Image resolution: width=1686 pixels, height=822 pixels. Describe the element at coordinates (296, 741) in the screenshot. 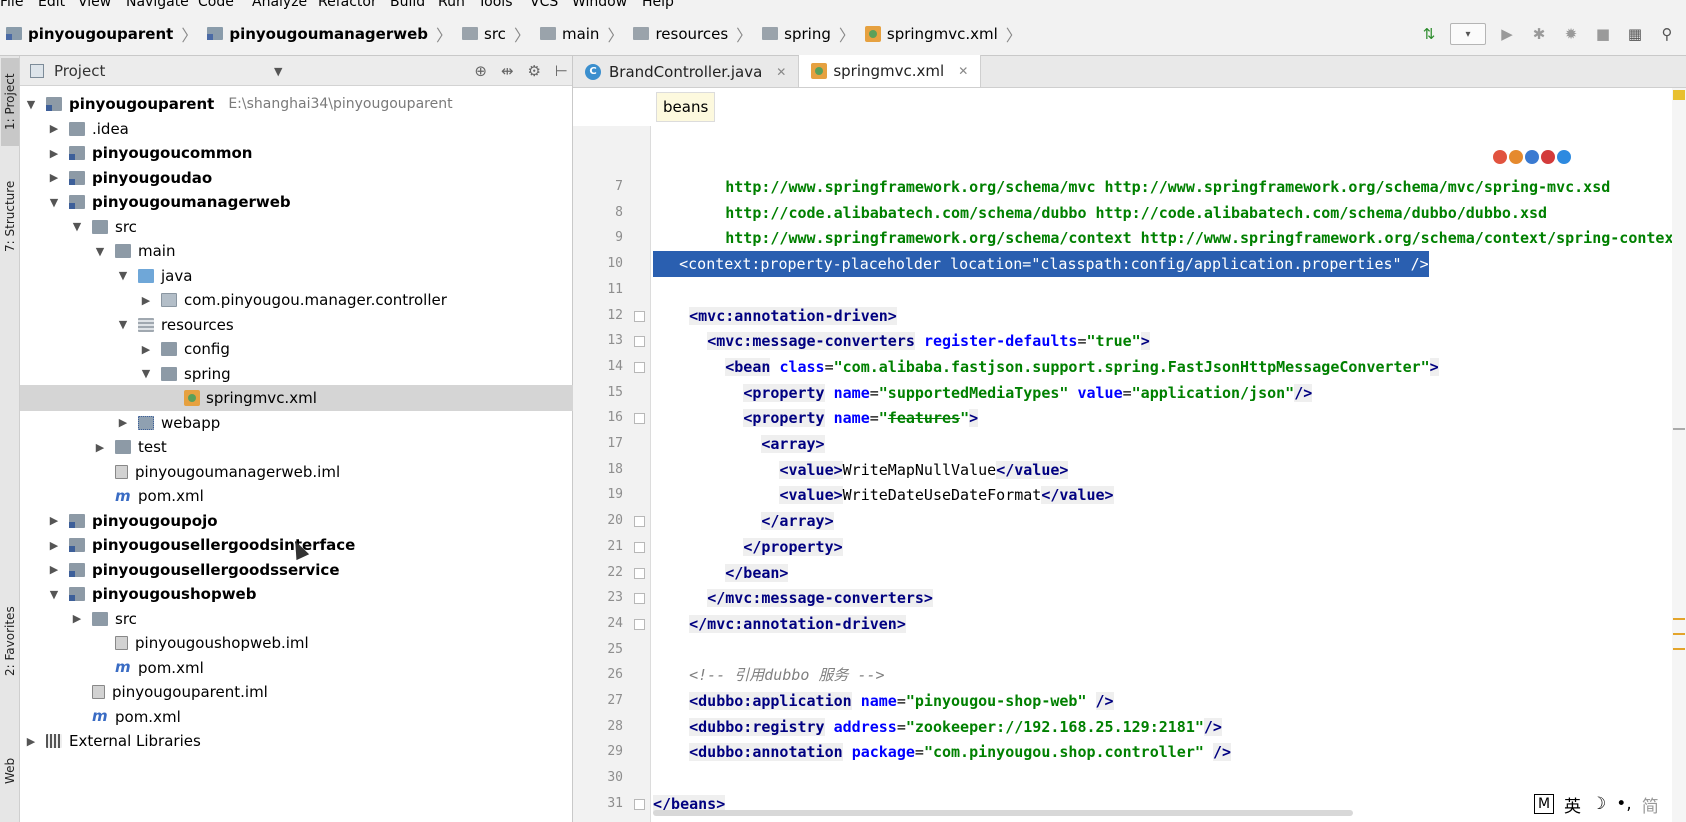

I see `tree-node: ▶ External Libraries` at that location.